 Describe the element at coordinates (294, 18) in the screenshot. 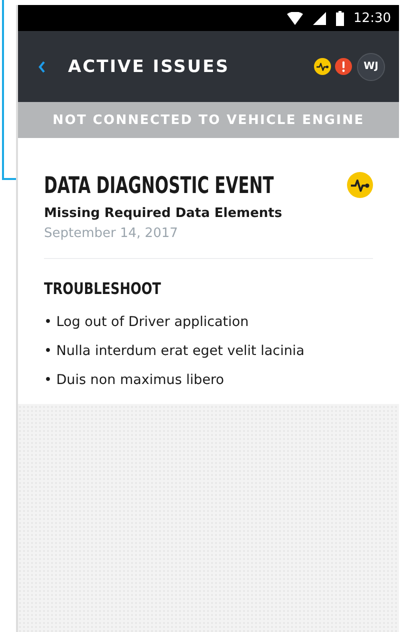

I see `wifi-icon` at that location.